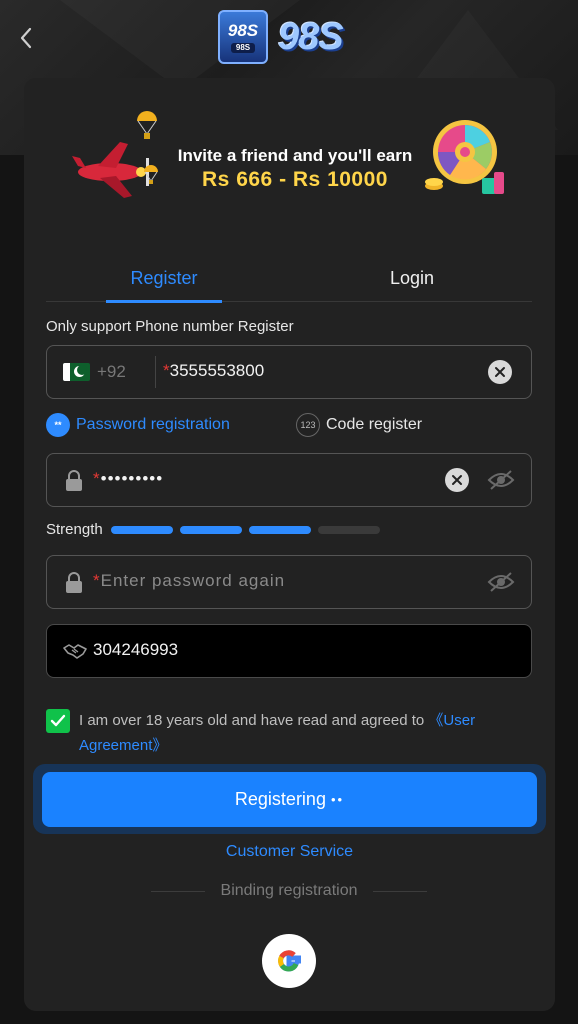  I want to click on register-button: Registering ••, so click(289, 799).